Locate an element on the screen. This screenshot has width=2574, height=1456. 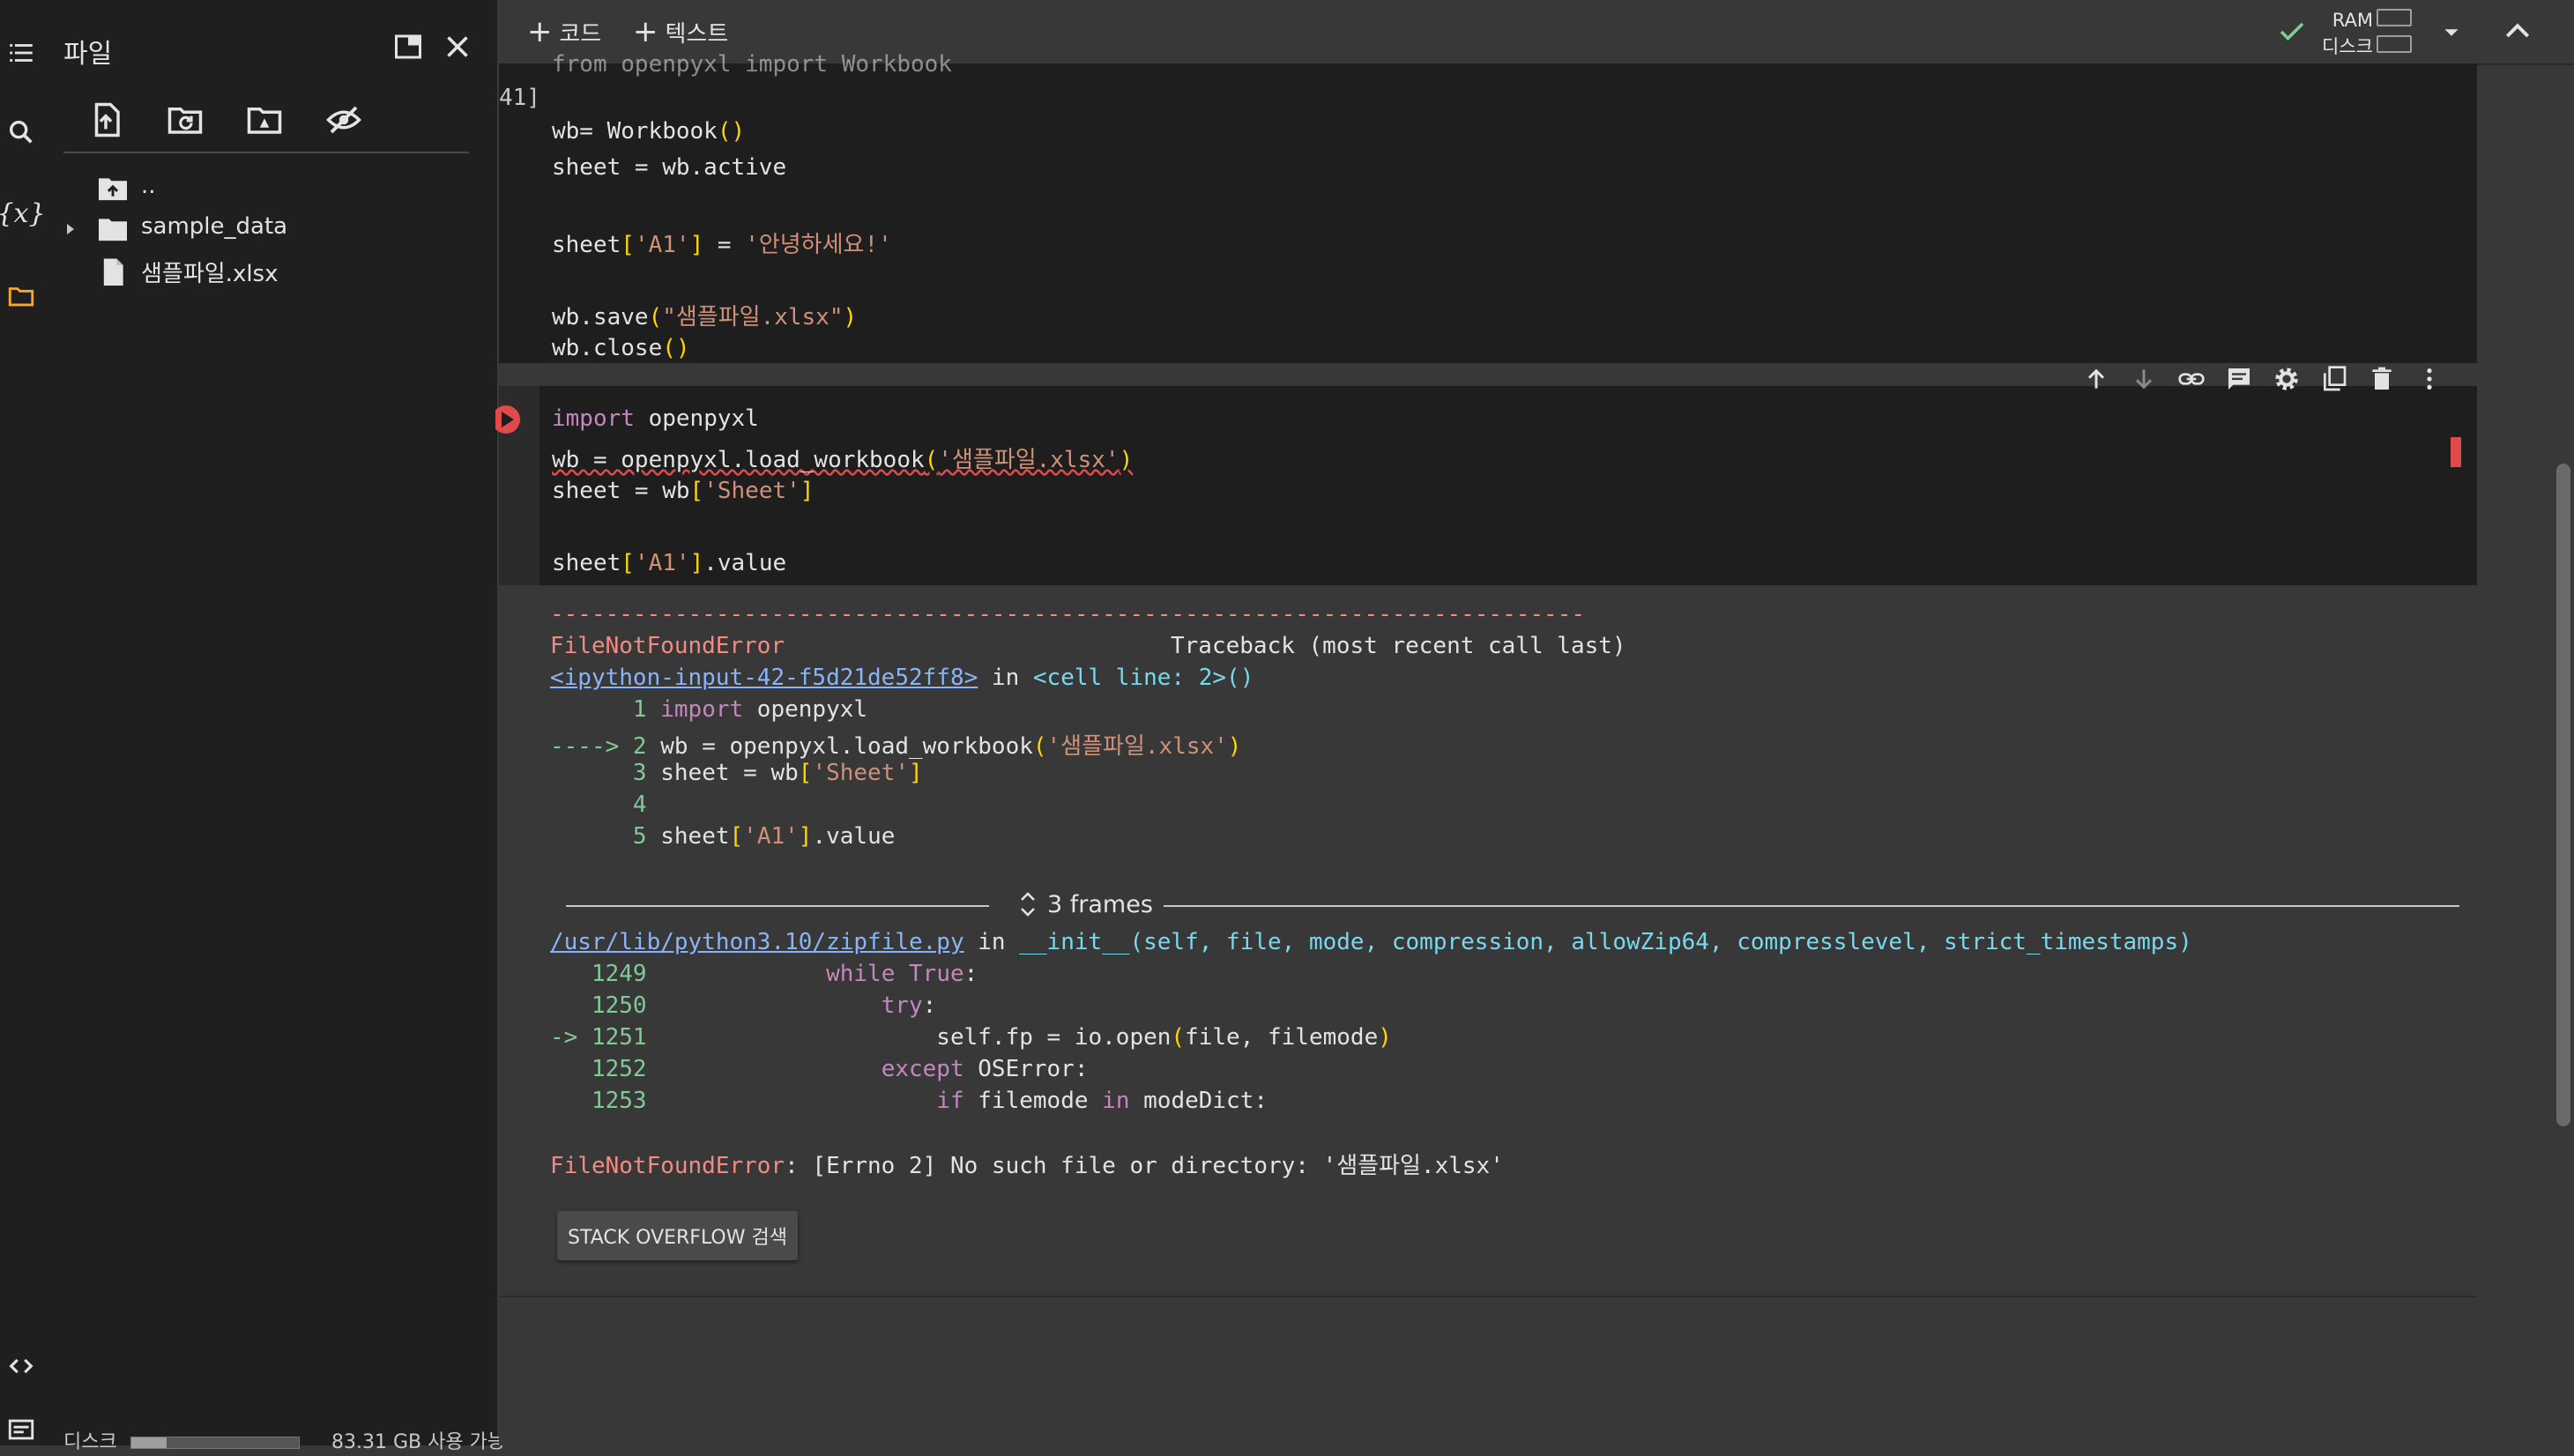
mirror-cell-icon is located at coordinates (2334, 379).